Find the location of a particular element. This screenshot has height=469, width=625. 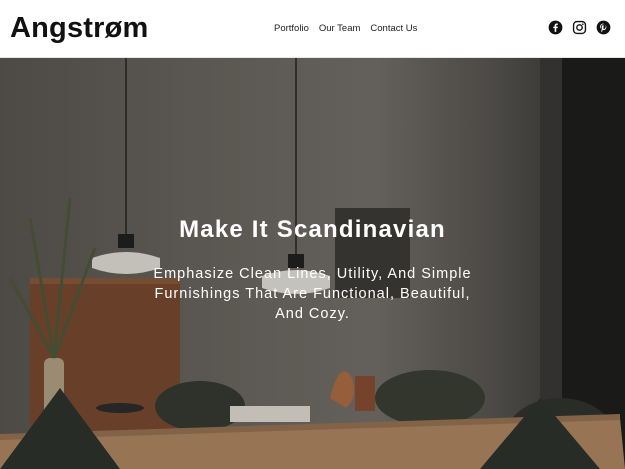

pinterest-icon is located at coordinates (603, 27).